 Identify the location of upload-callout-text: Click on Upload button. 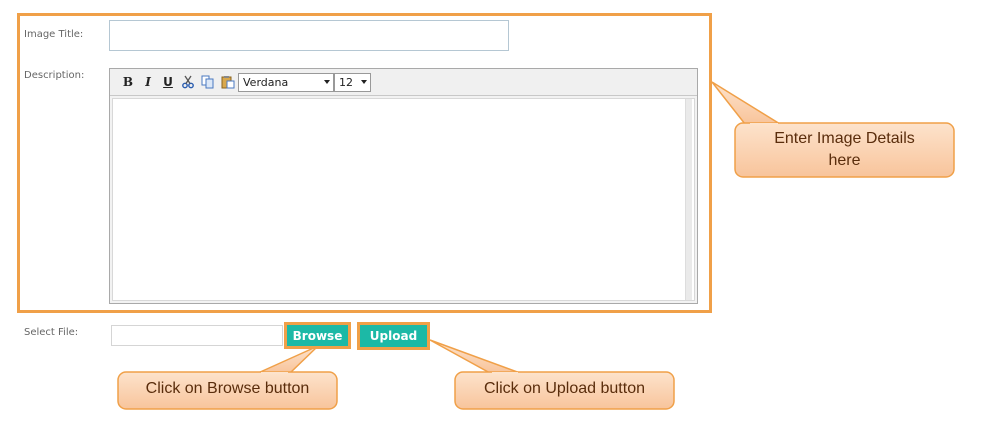
(564, 388).